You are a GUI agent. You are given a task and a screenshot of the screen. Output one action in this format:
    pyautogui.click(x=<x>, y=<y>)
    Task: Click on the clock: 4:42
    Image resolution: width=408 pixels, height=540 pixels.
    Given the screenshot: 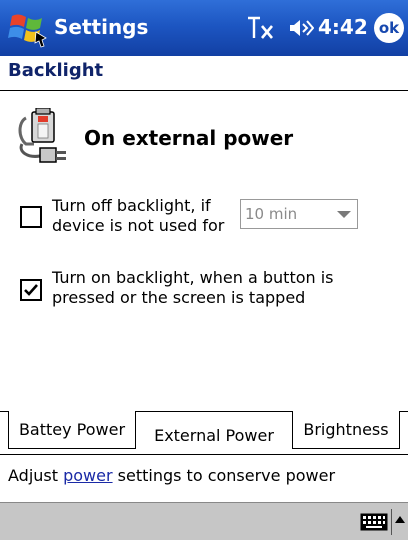 What is the action you would take?
    pyautogui.click(x=343, y=27)
    